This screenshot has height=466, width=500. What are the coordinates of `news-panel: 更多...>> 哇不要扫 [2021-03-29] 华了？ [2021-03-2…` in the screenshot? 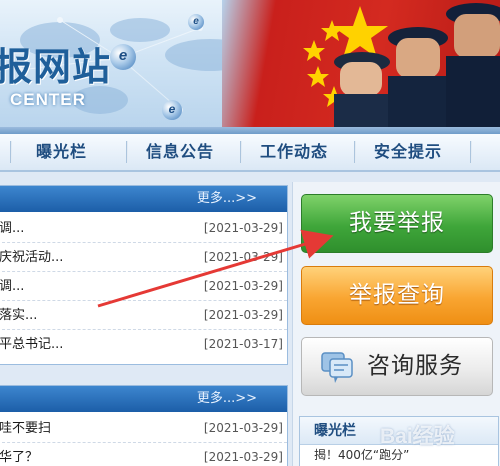 It's located at (144, 425).